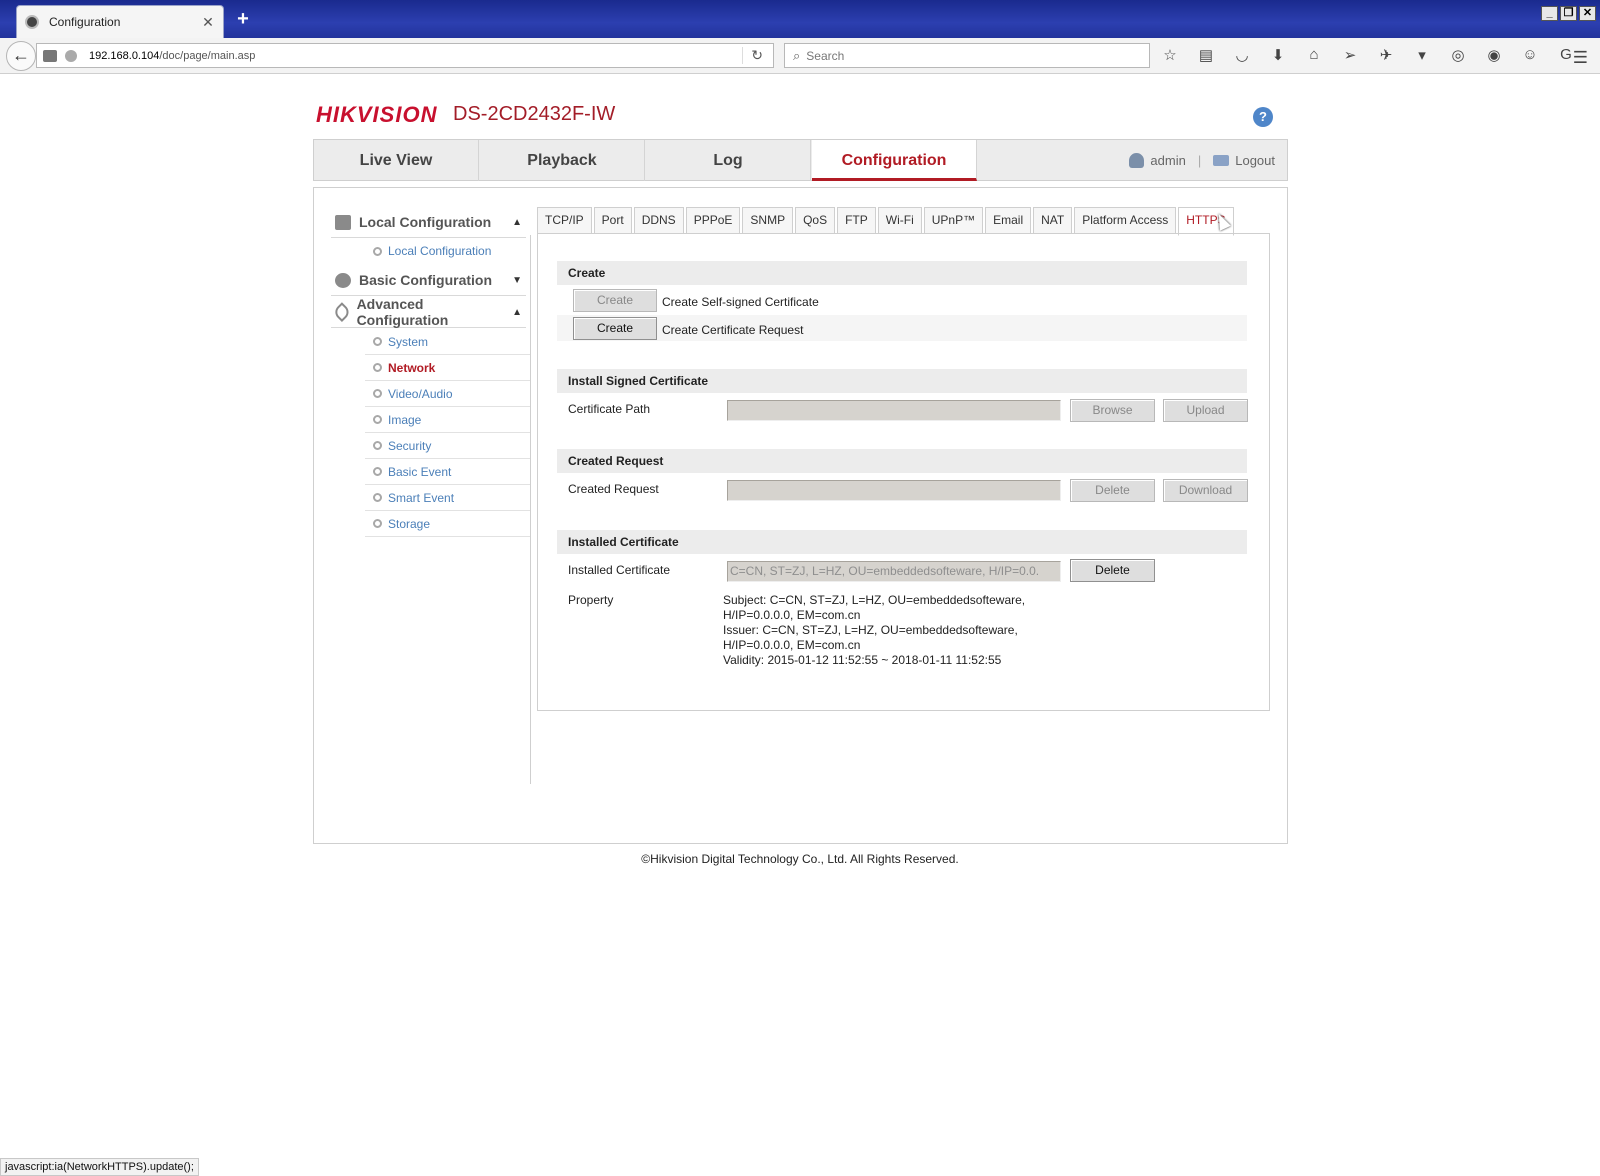 The width and height of the screenshot is (1600, 1176). I want to click on property-label: Property, so click(591, 600).